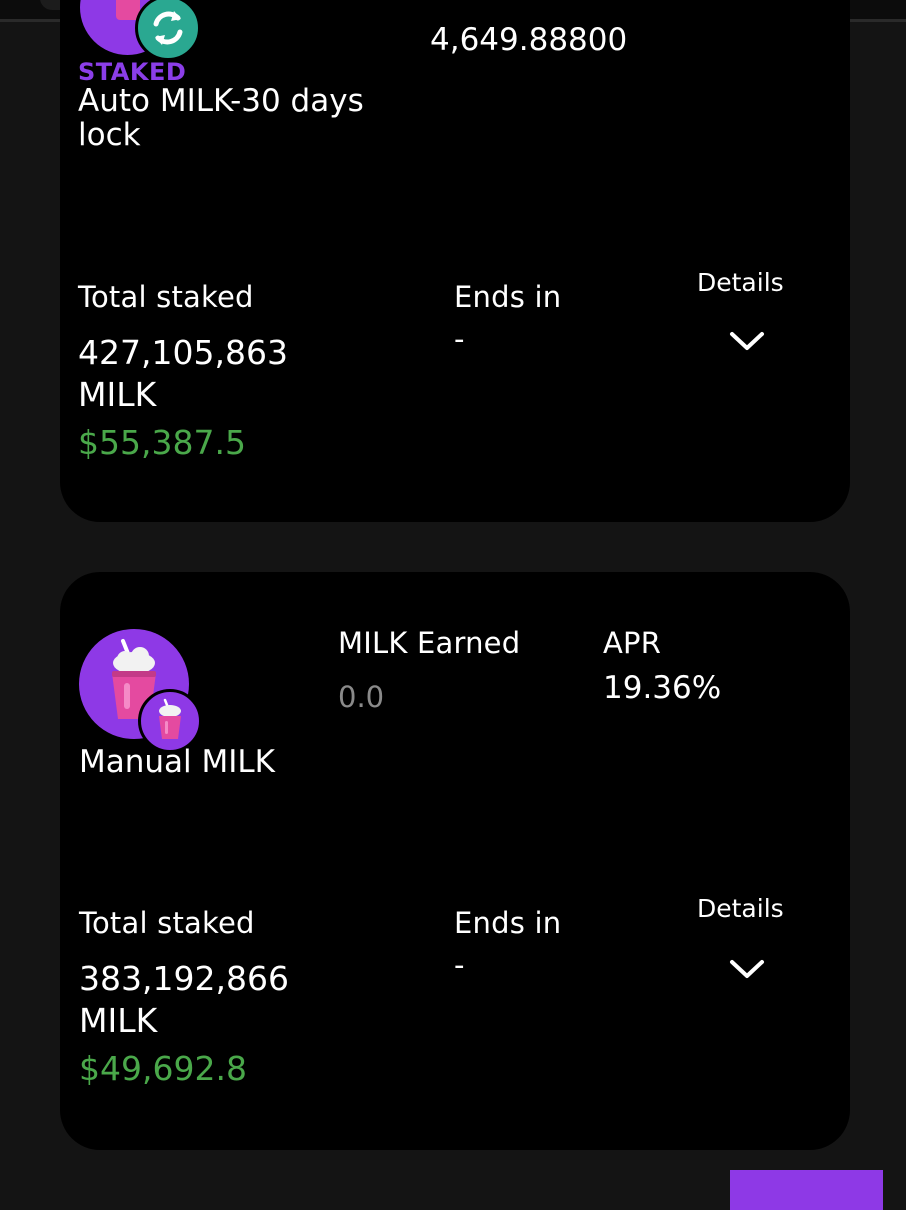 This screenshot has width=906, height=1210. What do you see at coordinates (184, 999) in the screenshot?
I see `total-staked-value: 383,192,866 MILK` at bounding box center [184, 999].